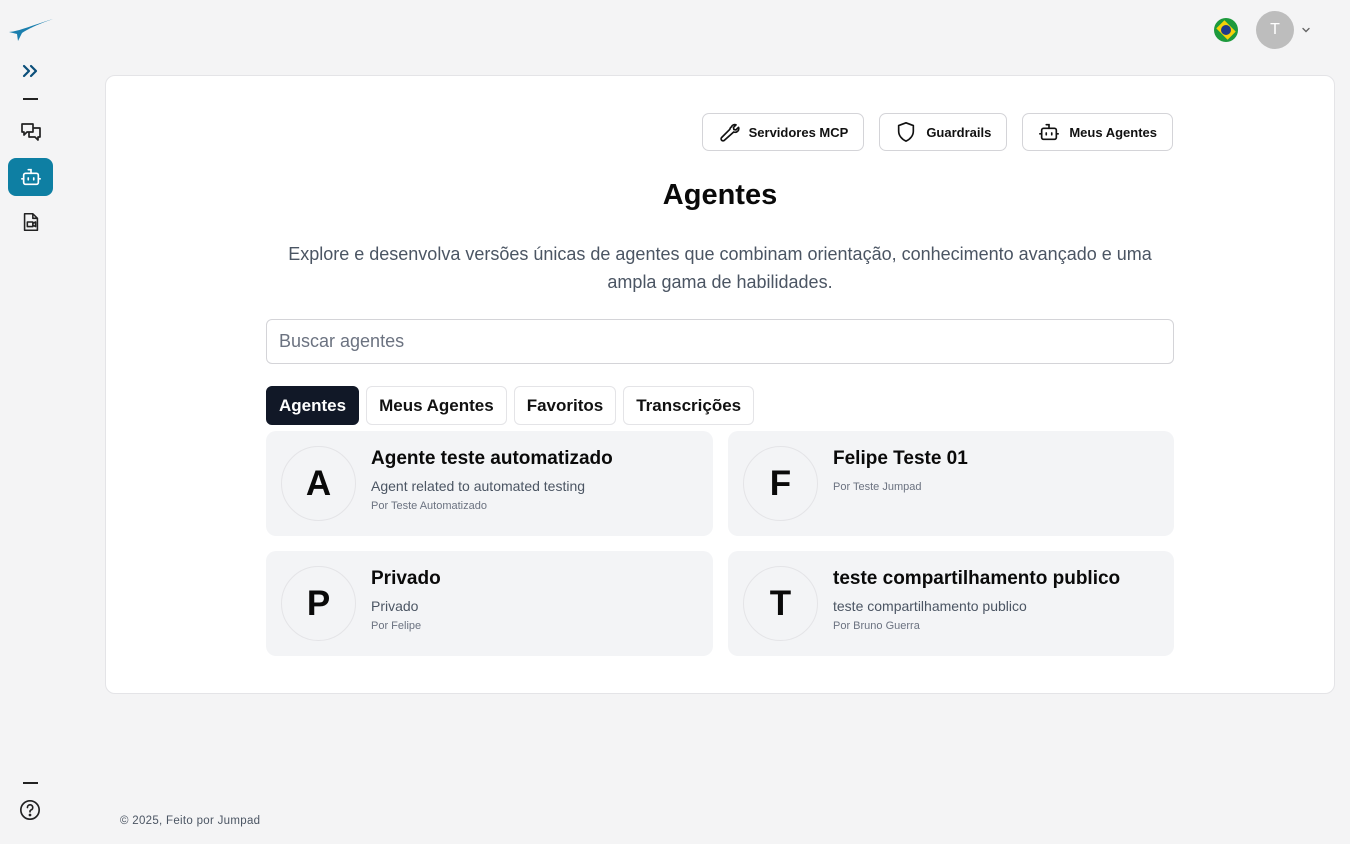  What do you see at coordinates (489, 603) in the screenshot?
I see `agent-card: P Privado Privado Por Felipe` at bounding box center [489, 603].